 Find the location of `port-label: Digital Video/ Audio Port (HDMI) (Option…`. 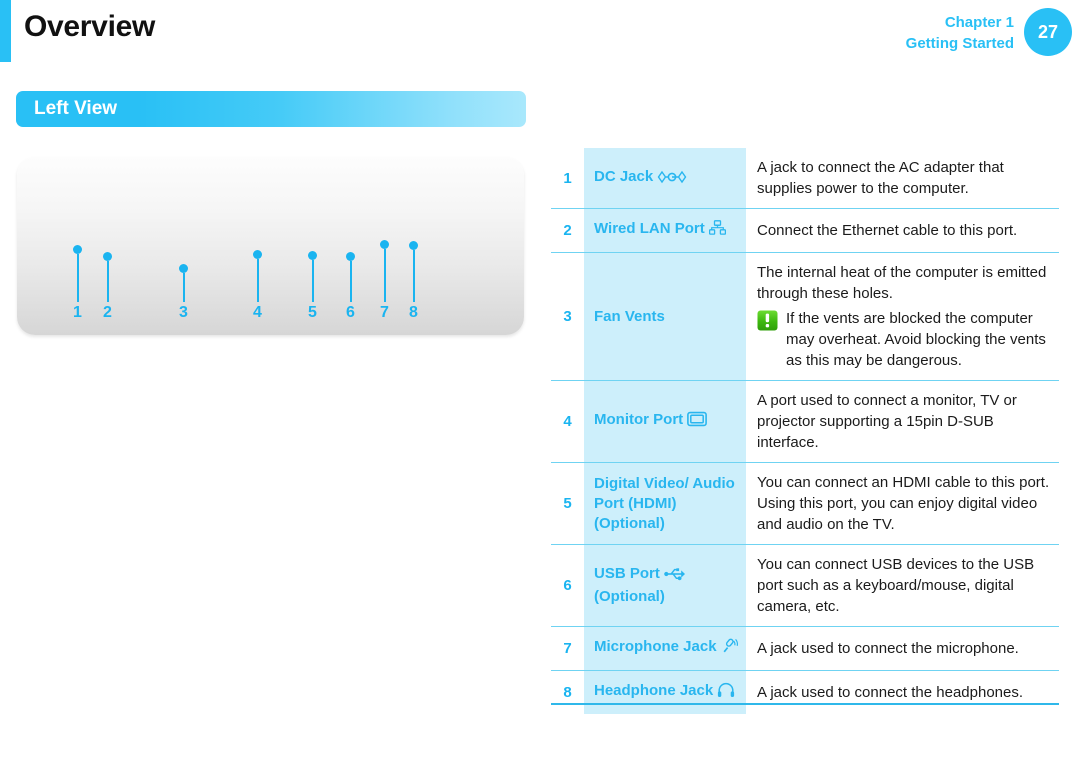

port-label: Digital Video/ Audio Port (HDMI) (Option… is located at coordinates (664, 503).